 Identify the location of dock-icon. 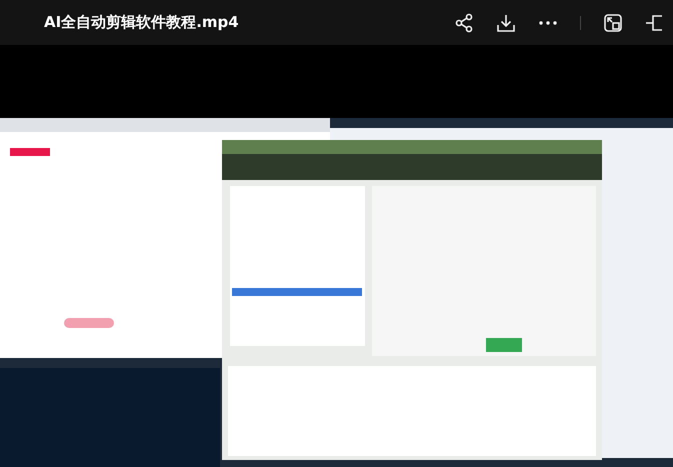
(654, 22).